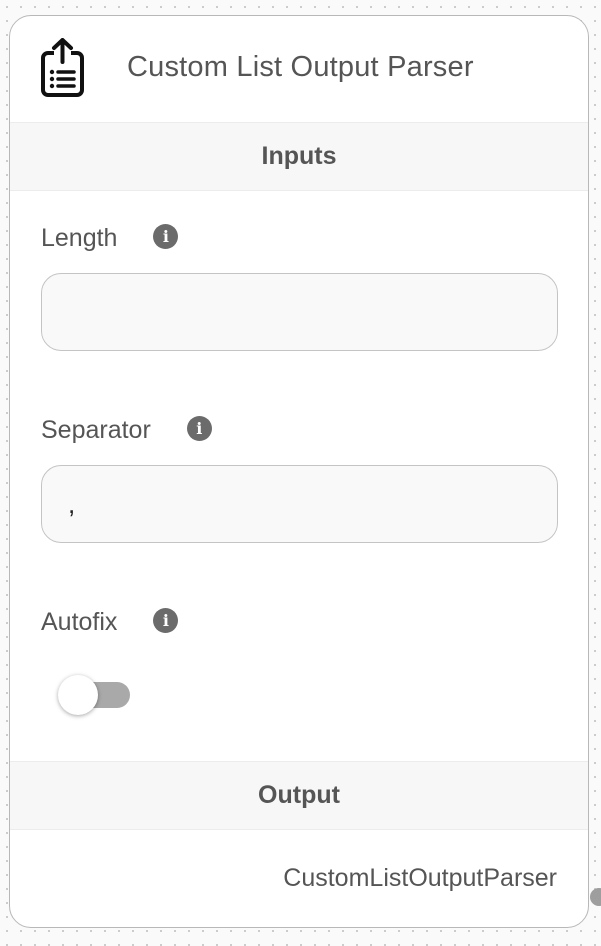 This screenshot has width=601, height=946. I want to click on output-section-header: Output, so click(299, 795).